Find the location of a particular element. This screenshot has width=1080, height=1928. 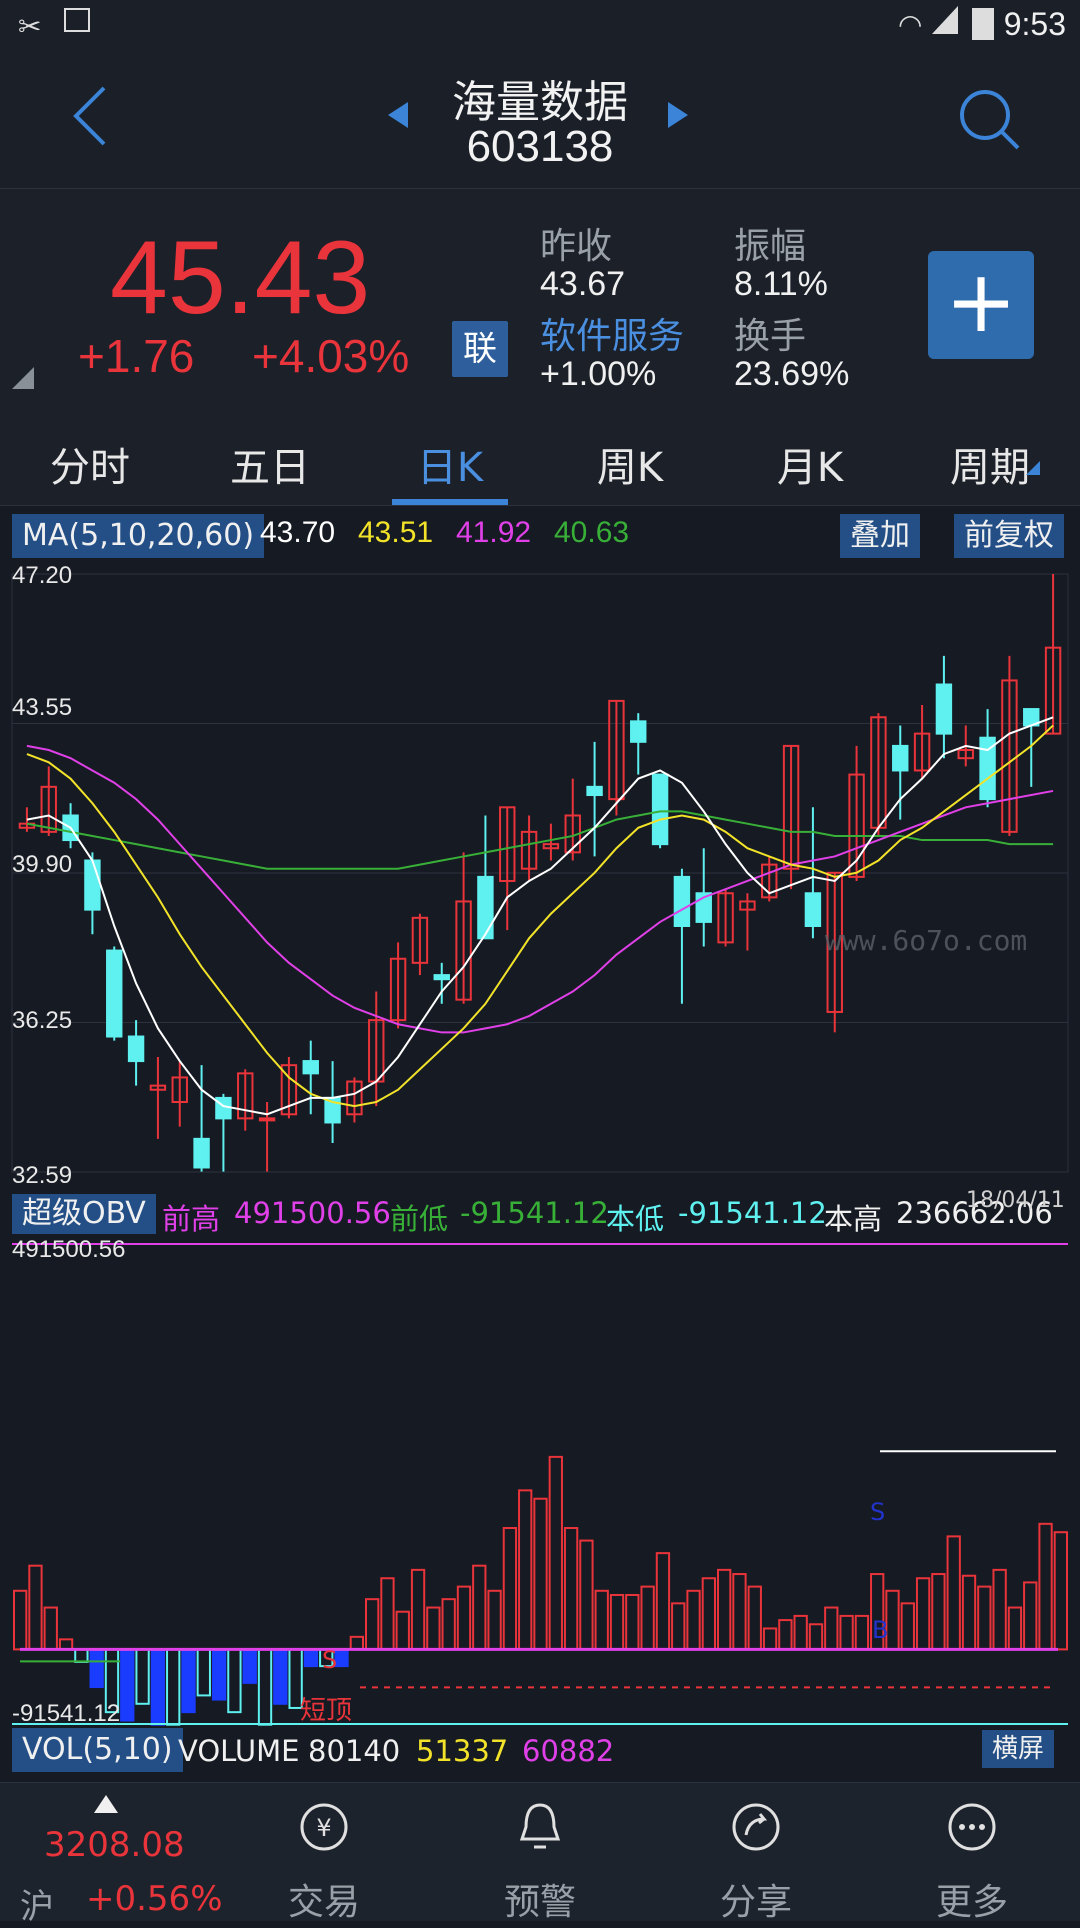

header: 海量数据 603138 is located at coordinates (540, 120).